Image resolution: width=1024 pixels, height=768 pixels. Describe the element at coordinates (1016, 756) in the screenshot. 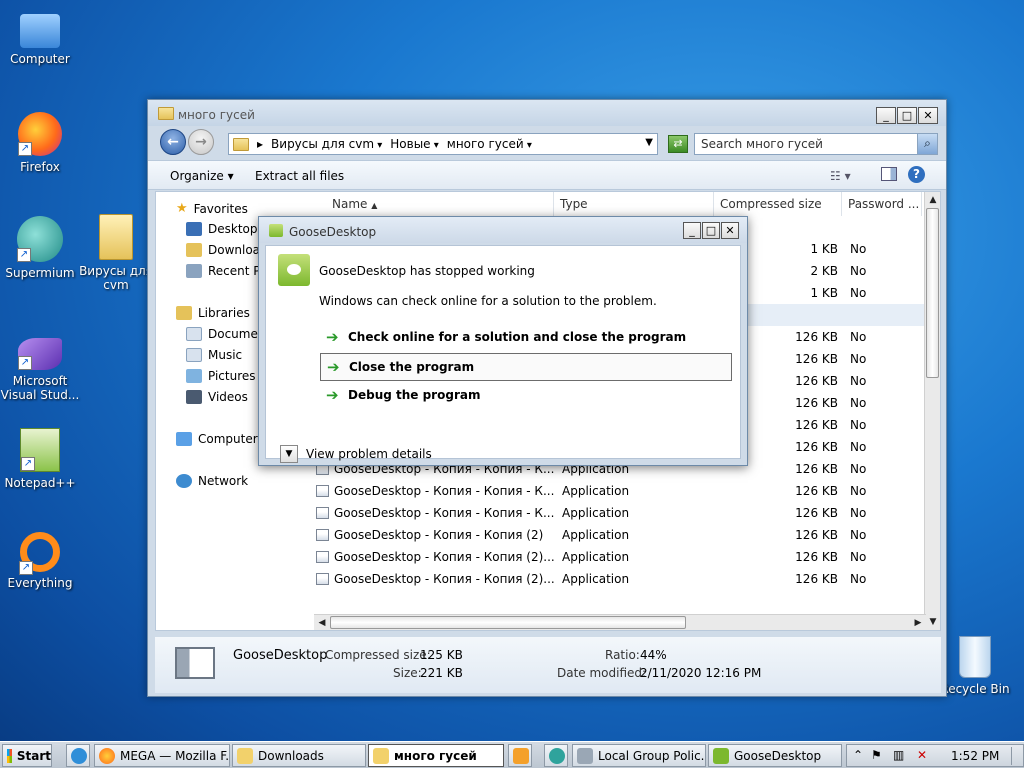

I see `show-desktop-button` at that location.